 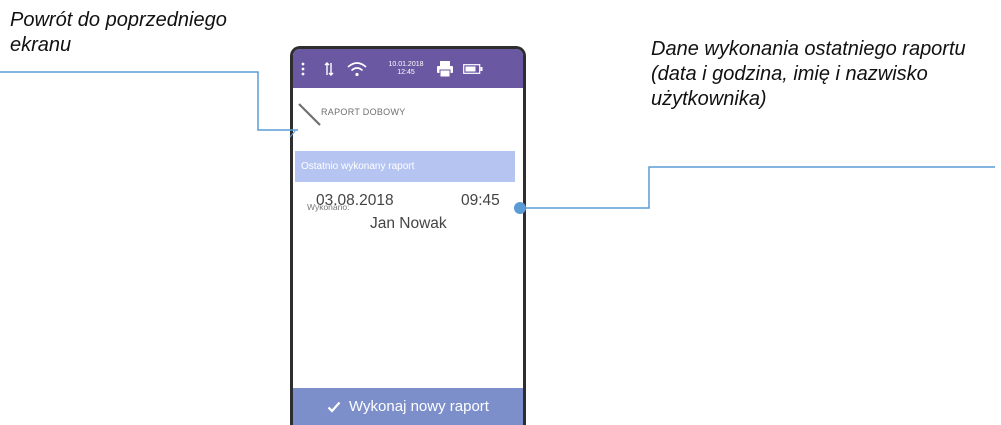 What do you see at coordinates (520, 208) in the screenshot?
I see `callout-dot-report` at bounding box center [520, 208].